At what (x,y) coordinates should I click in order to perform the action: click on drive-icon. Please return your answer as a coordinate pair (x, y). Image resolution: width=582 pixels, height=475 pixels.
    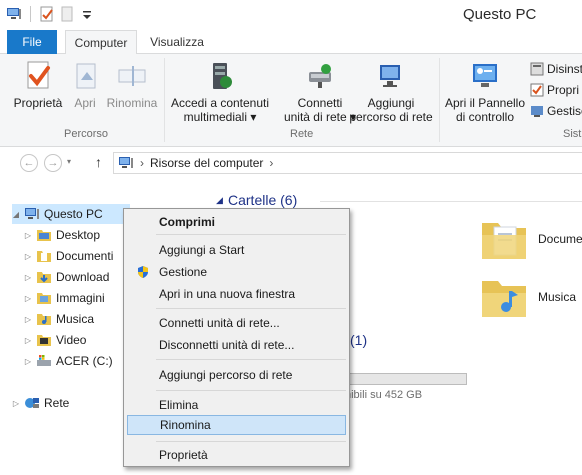
    Looking at the image, I should click on (44, 360).